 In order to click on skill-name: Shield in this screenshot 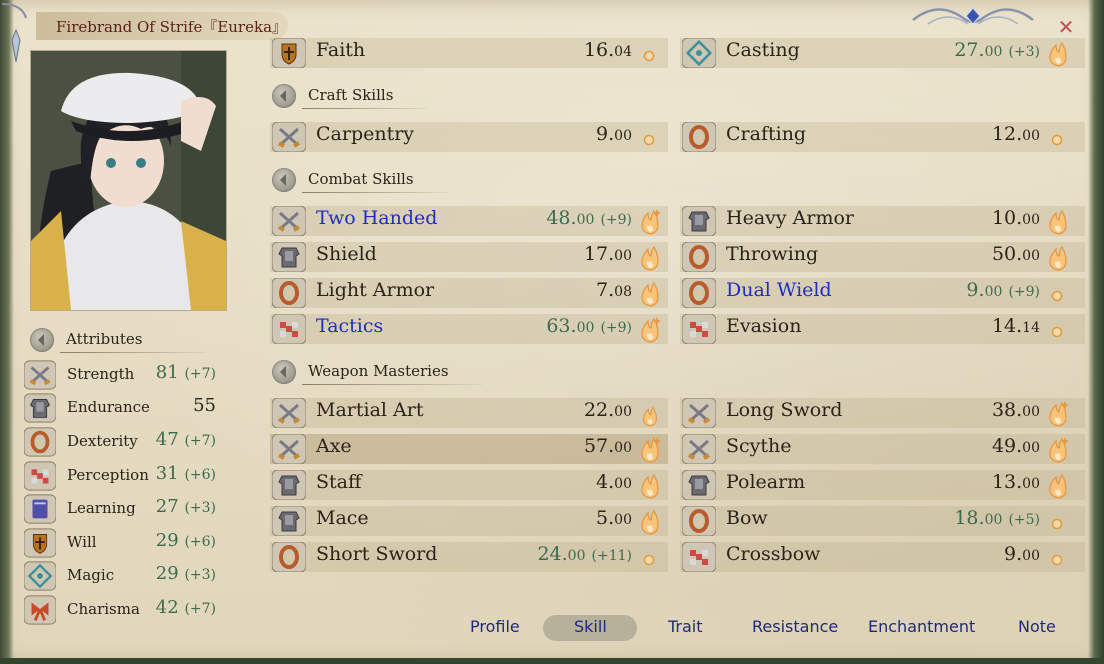, I will do `click(346, 254)`.